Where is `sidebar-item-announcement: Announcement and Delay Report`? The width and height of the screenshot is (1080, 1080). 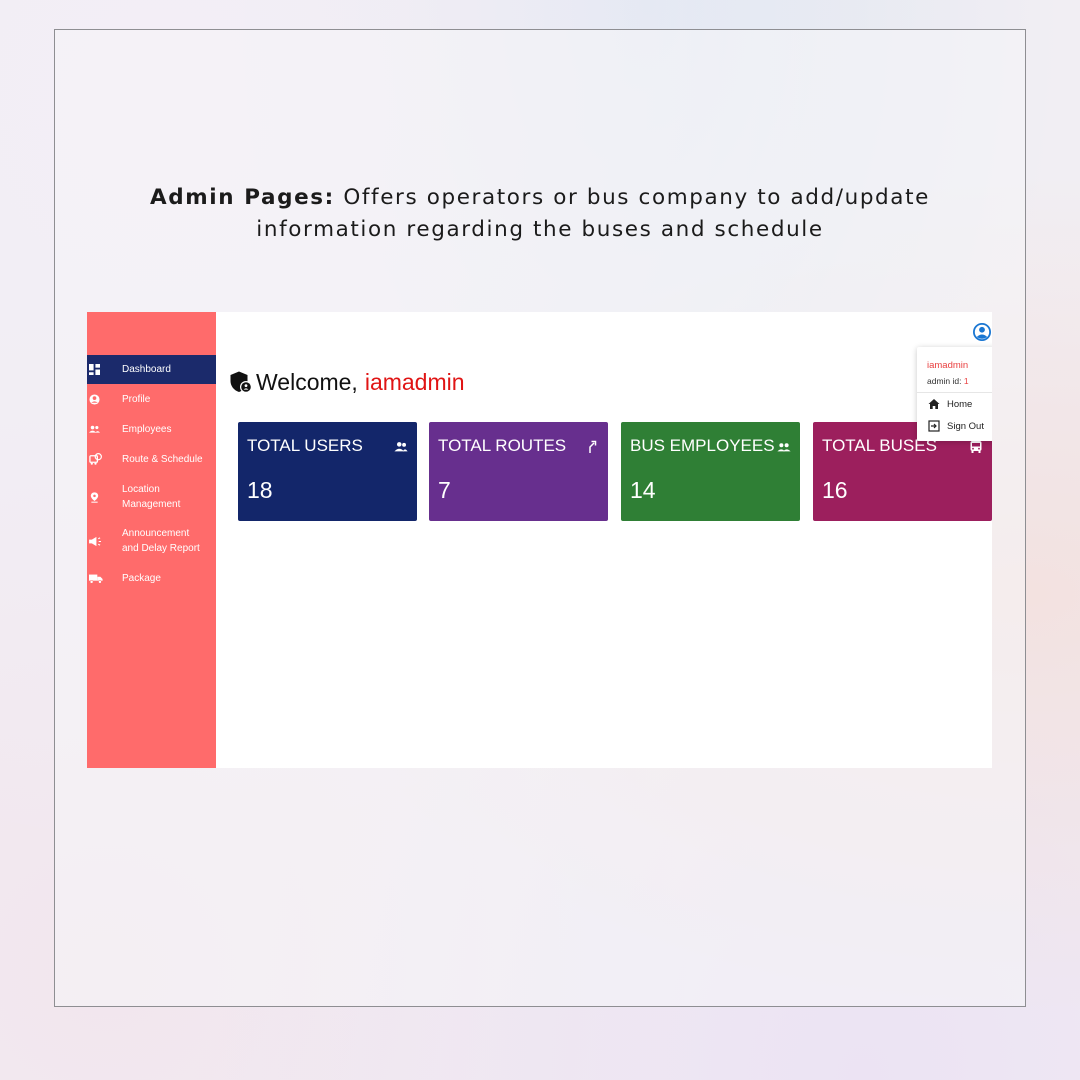
sidebar-item-announcement: Announcement and Delay Report is located at coordinates (151, 541).